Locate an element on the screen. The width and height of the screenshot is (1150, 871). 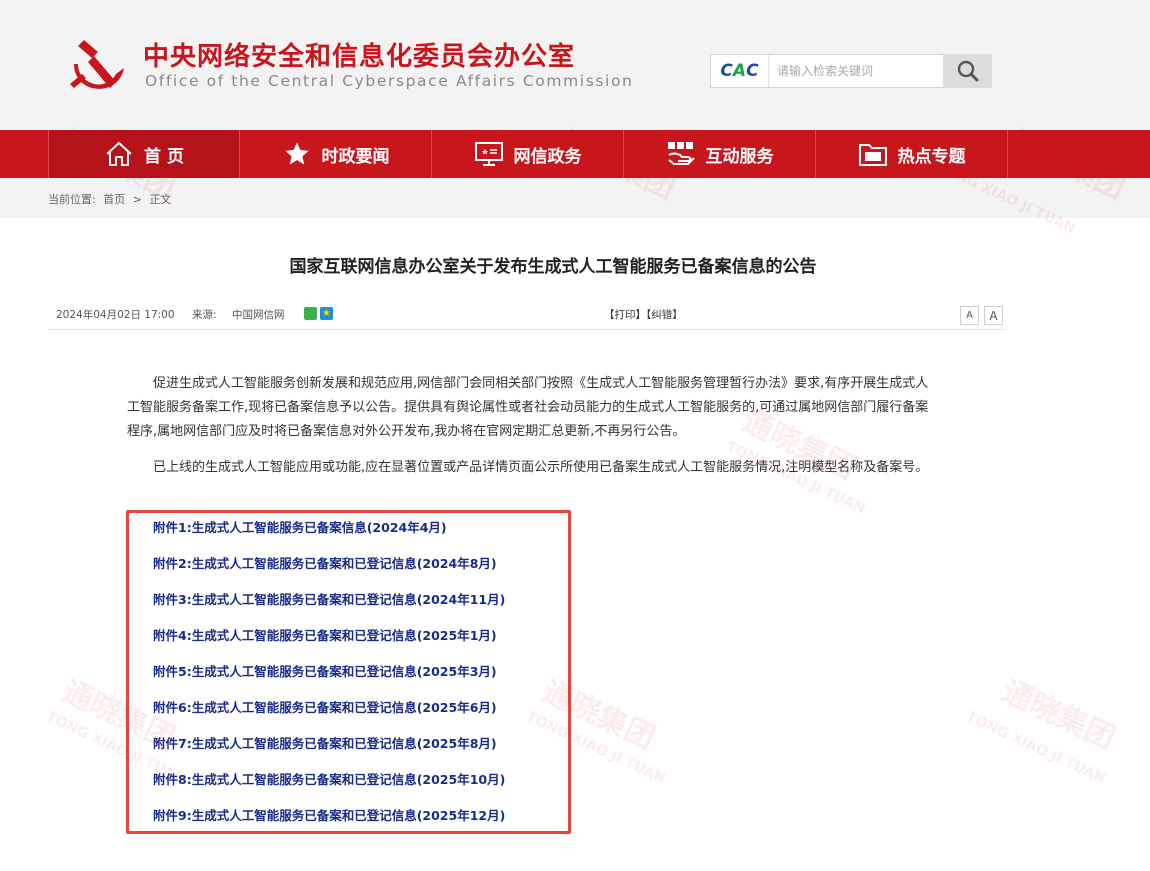
search-button is located at coordinates (967, 71).